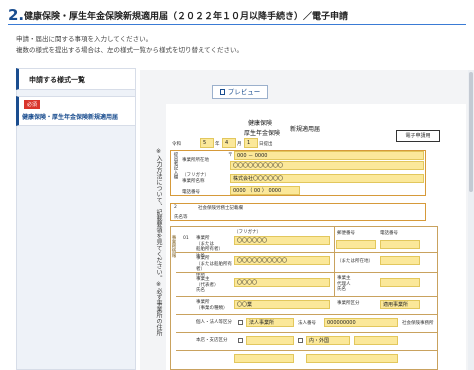 The width and height of the screenshot is (474, 370). What do you see at coordinates (376, 340) in the screenshot?
I see `extra-field` at bounding box center [376, 340].